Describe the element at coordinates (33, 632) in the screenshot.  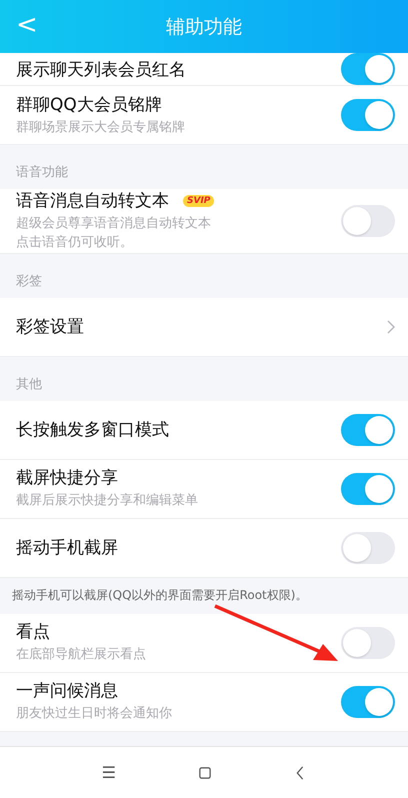
I see `row-title: 看点` at that location.